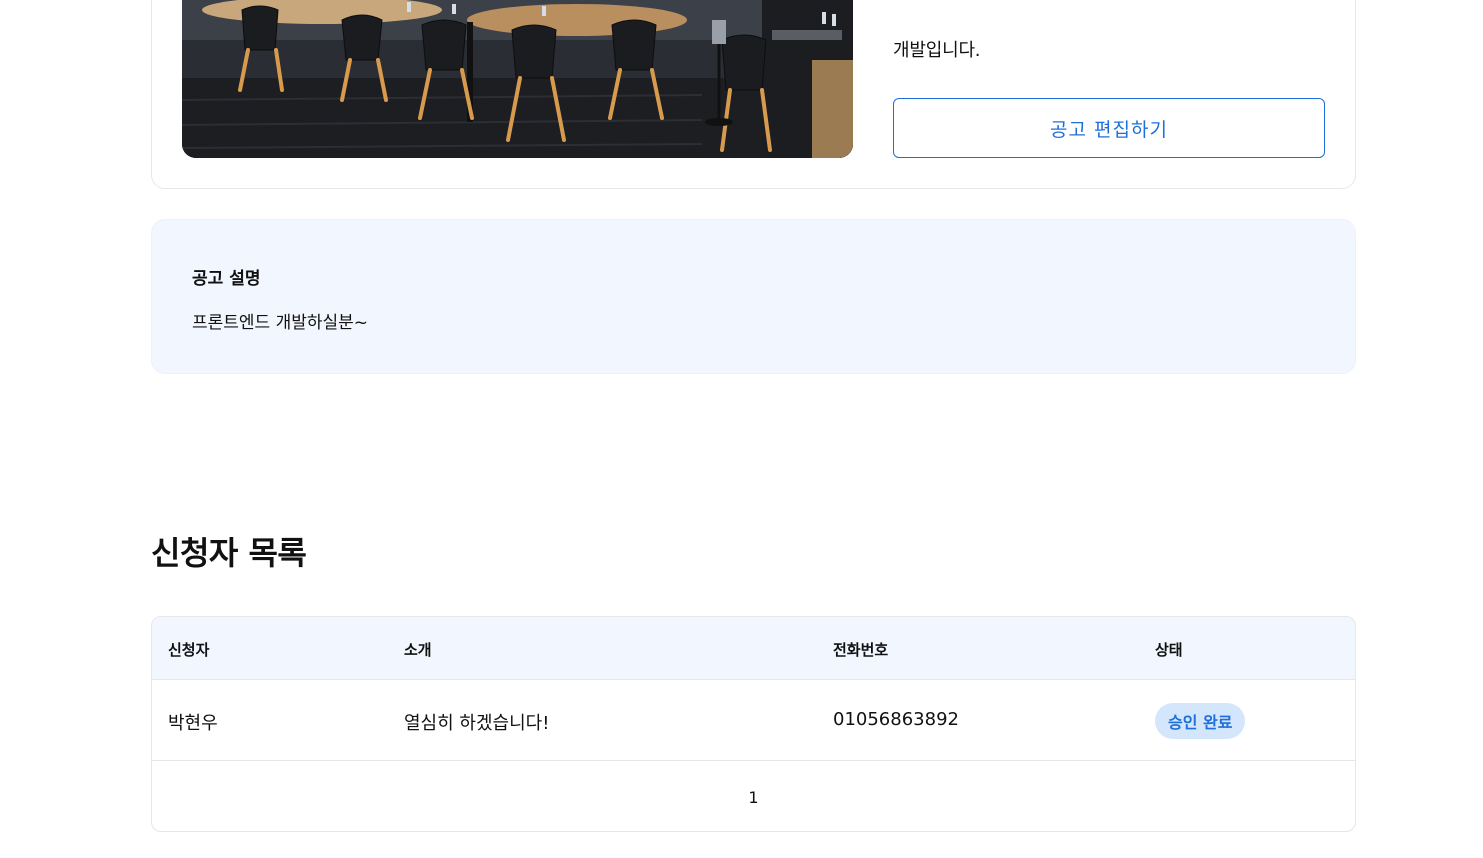  Describe the element at coordinates (937, 50) in the screenshot. I see `notice-description-text: 개발입니다.` at that location.